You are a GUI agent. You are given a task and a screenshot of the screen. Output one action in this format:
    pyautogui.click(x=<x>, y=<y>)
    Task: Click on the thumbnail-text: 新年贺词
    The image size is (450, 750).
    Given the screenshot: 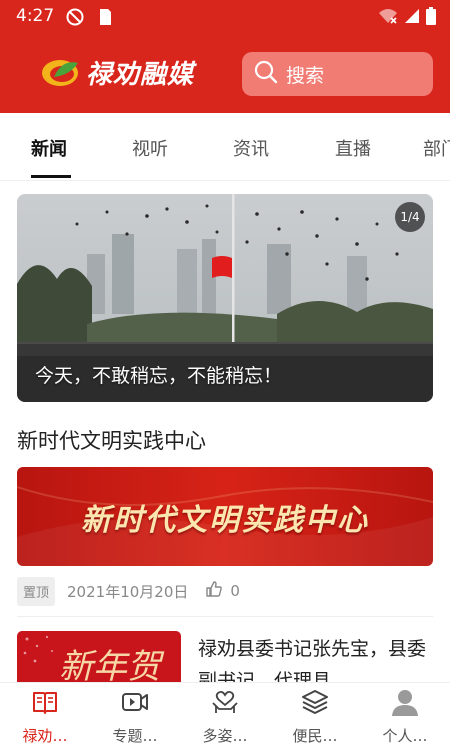 What is the action you would take?
    pyautogui.click(x=110, y=666)
    